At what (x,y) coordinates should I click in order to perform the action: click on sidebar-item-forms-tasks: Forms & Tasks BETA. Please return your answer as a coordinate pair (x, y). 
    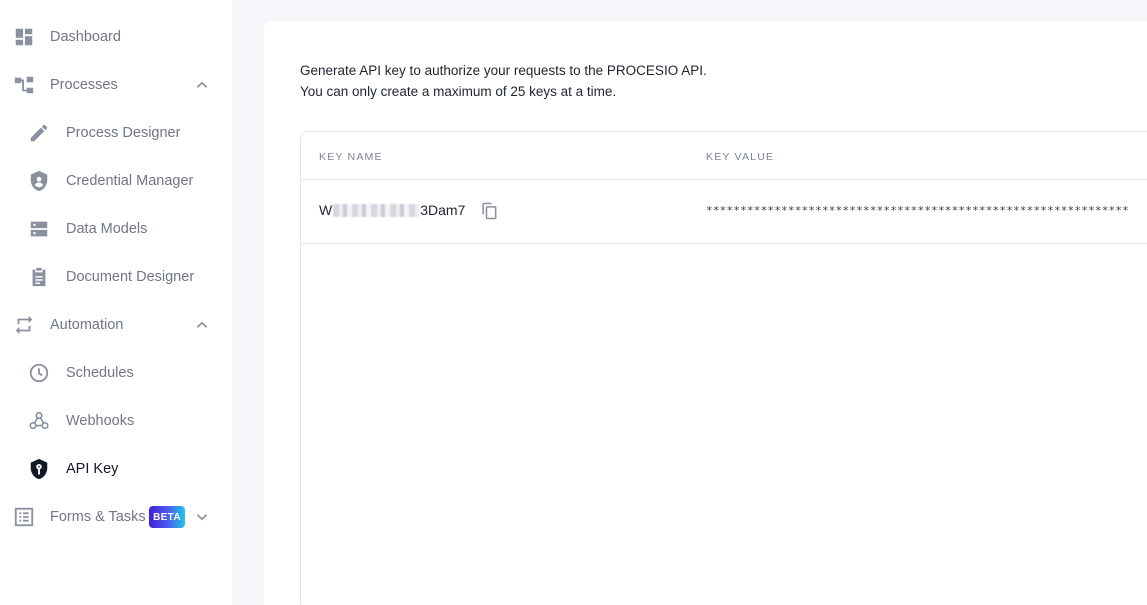
    Looking at the image, I should click on (116, 517).